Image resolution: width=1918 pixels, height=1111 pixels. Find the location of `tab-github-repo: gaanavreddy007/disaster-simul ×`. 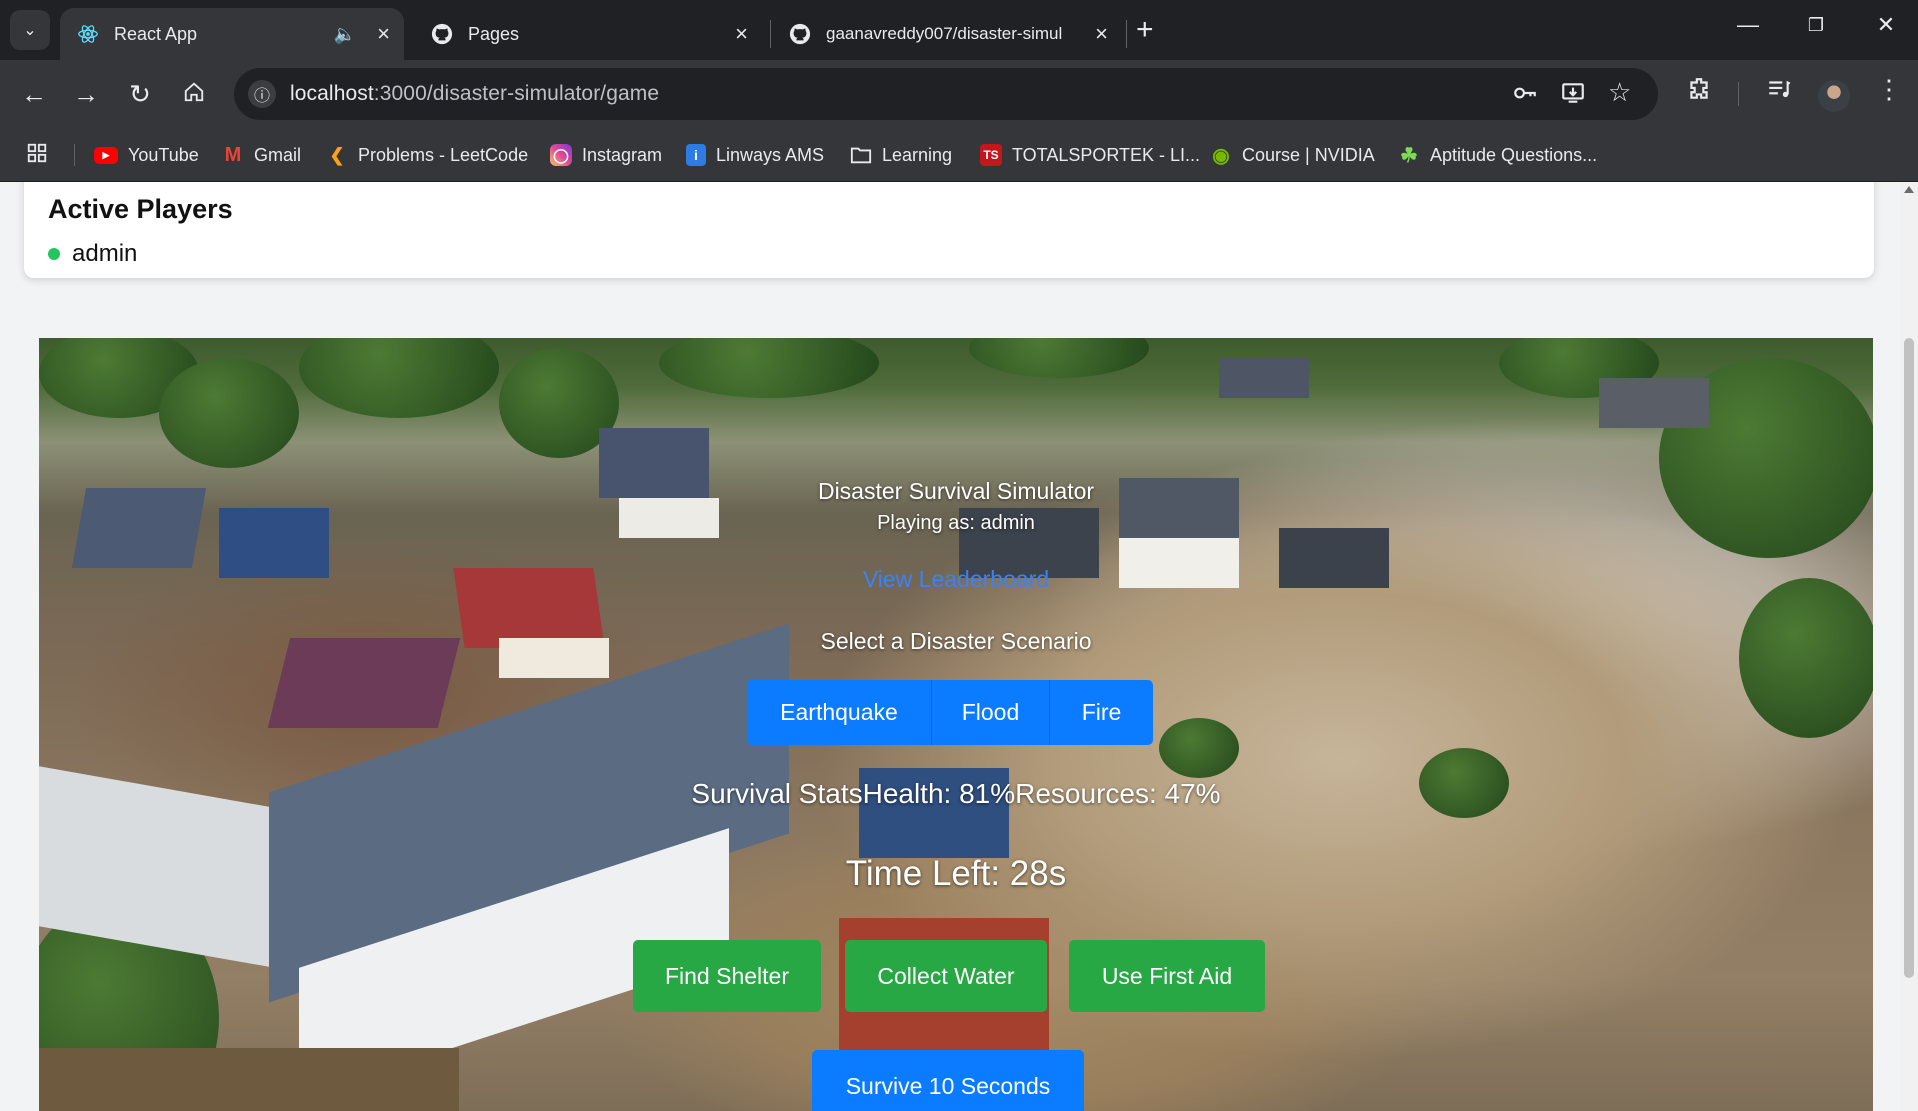

tab-github-repo: gaanavreddy007/disaster-simul × is located at coordinates (947, 34).